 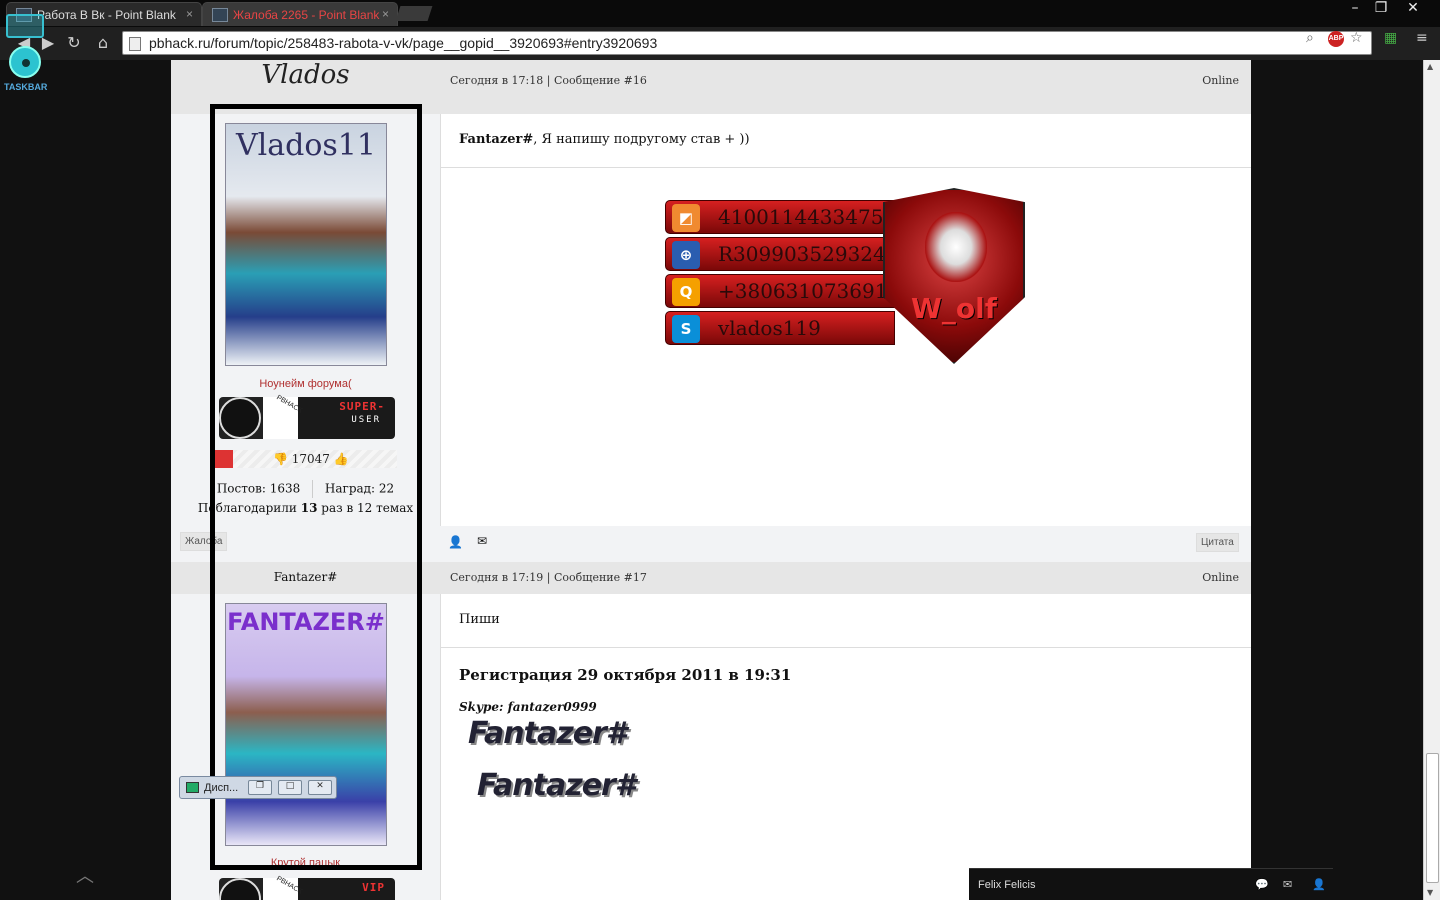 What do you see at coordinates (316, 487) in the screenshot?
I see `highlight-rectangle` at bounding box center [316, 487].